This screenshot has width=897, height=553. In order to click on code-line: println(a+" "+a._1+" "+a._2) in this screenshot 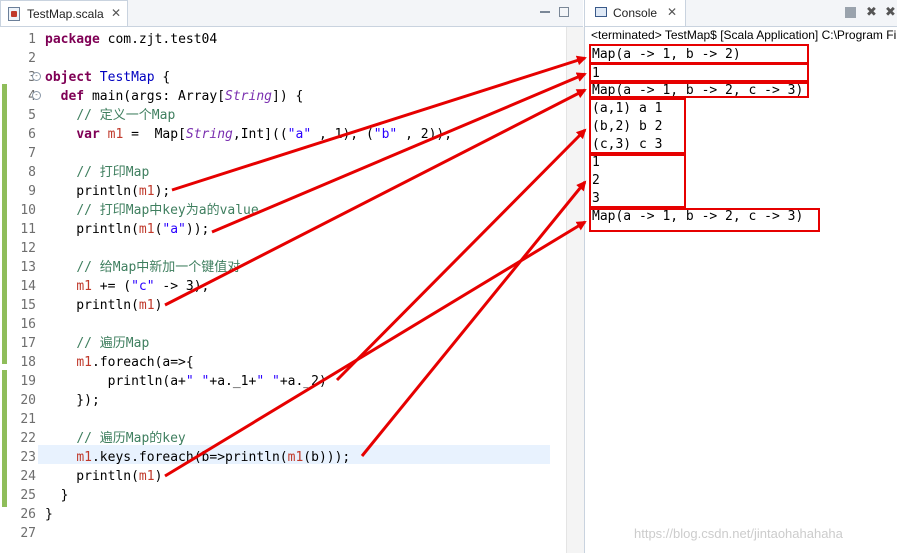, I will do `click(186, 381)`.